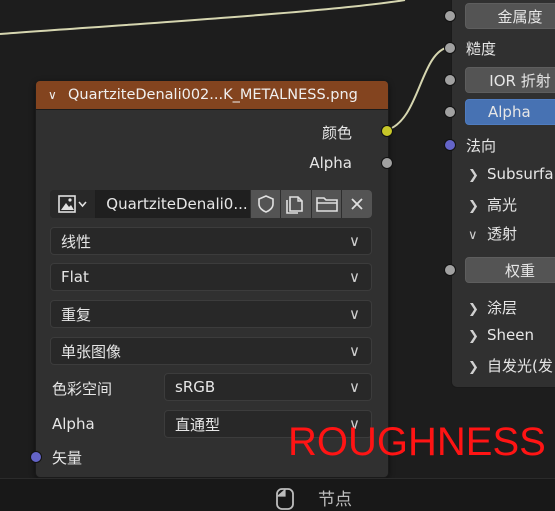 This screenshot has height=511, width=555. I want to click on wire-top-curve, so click(203, 17).